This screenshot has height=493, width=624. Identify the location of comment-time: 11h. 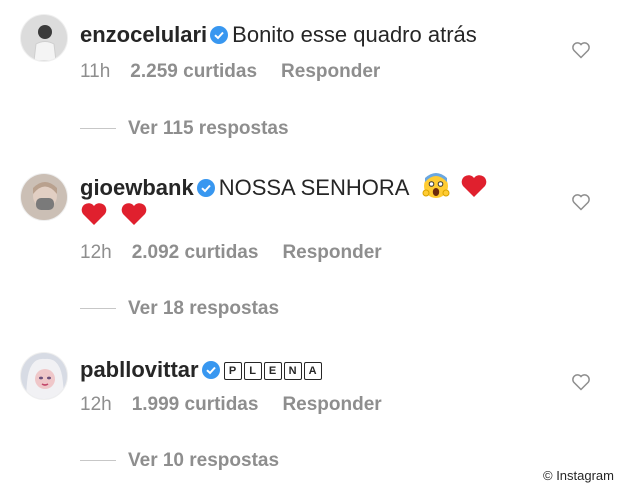
(95, 71).